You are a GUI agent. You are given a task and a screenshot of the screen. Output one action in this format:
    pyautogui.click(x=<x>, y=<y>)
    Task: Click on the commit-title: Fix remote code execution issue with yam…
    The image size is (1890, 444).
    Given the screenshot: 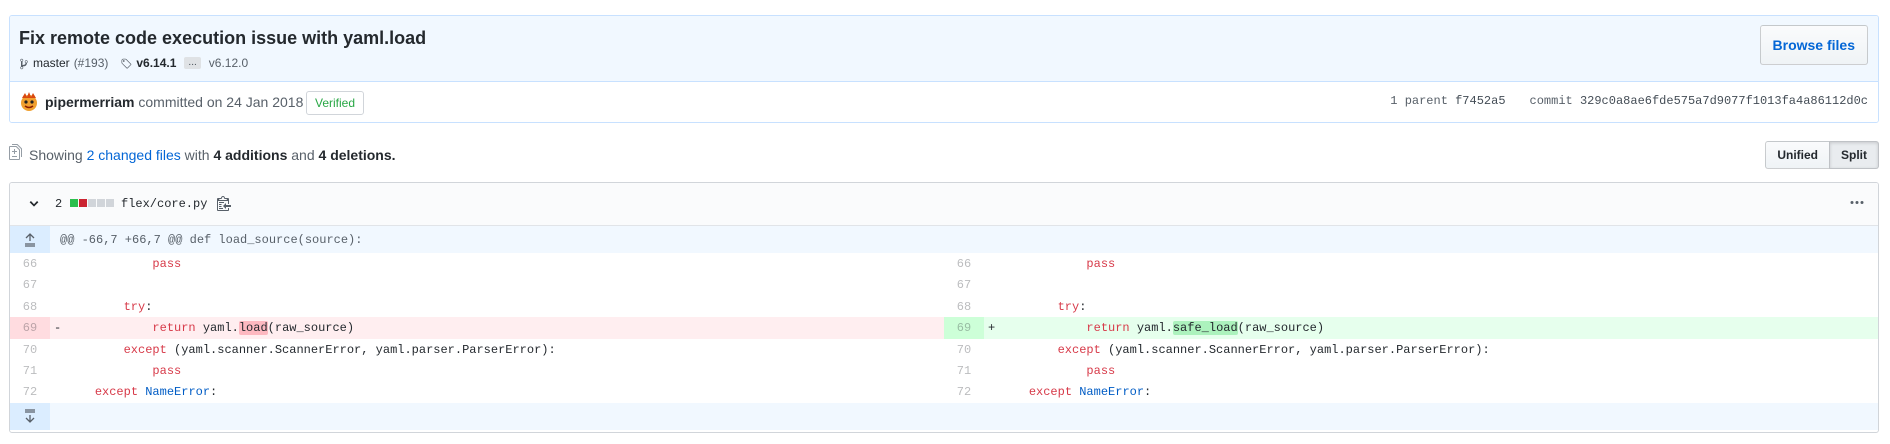 What is the action you would take?
    pyautogui.click(x=223, y=38)
    